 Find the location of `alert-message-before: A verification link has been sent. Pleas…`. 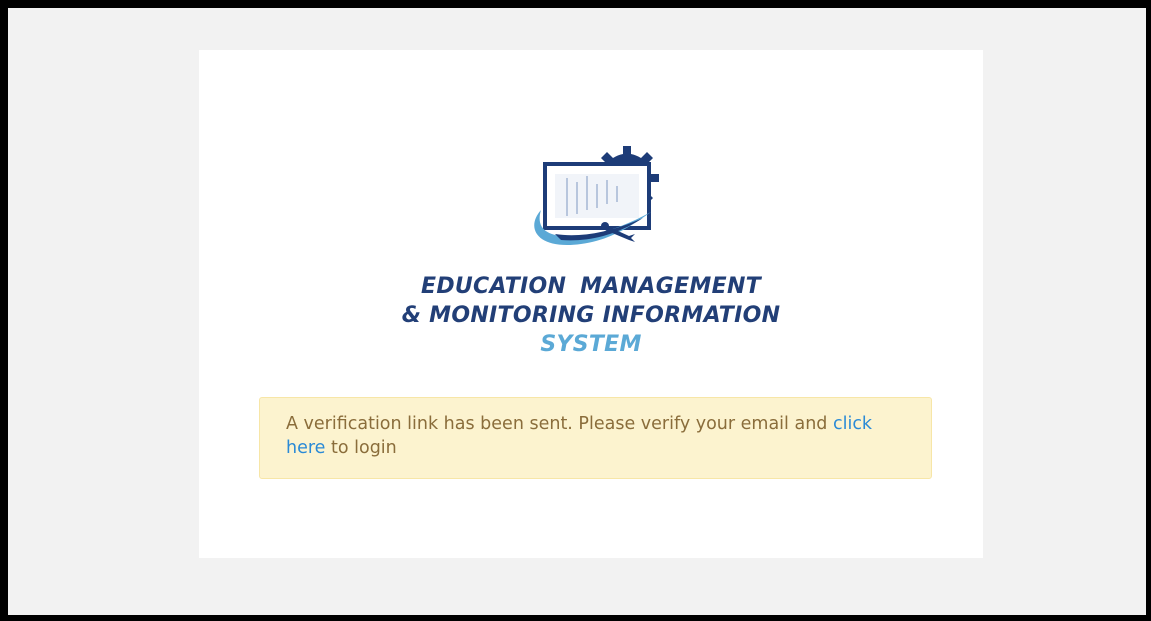

alert-message-before: A verification link has been sent. Pleas… is located at coordinates (559, 424).